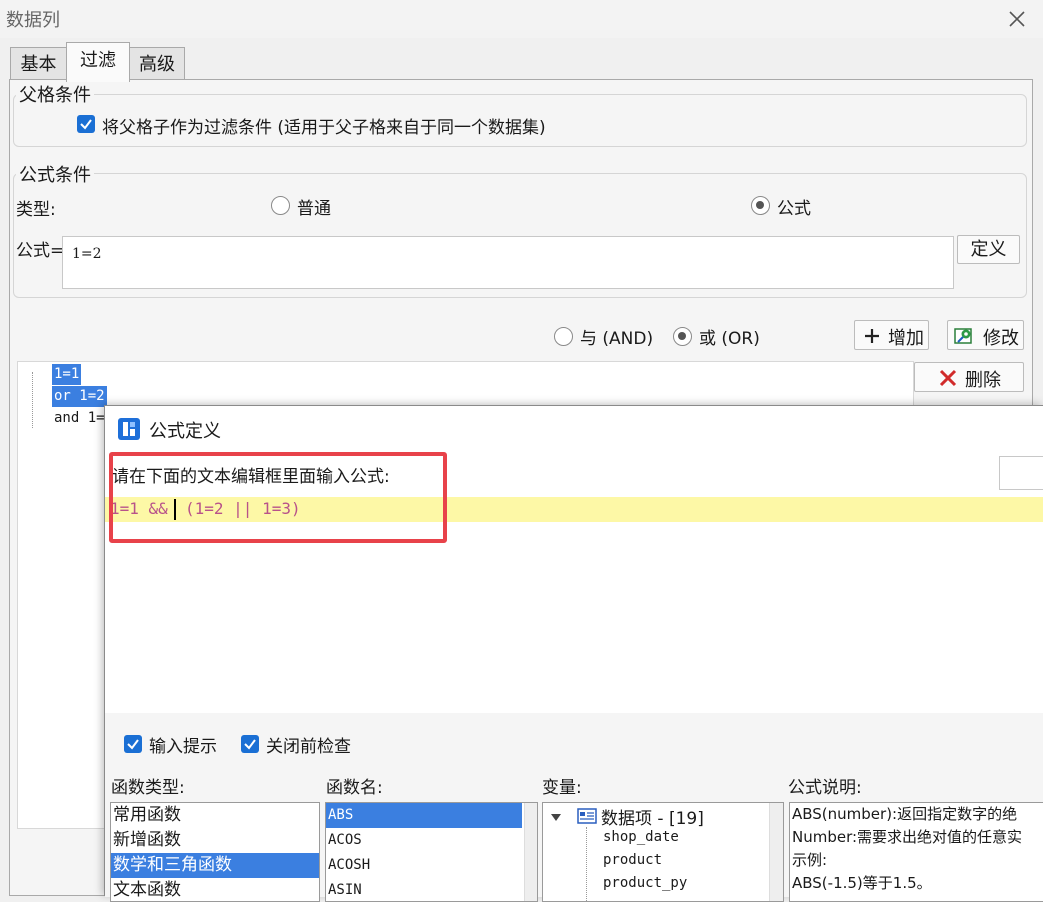 Image resolution: width=1043 pixels, height=902 pixels. Describe the element at coordinates (574, 427) in the screenshot. I see `dialog-titlebar: 公式定义` at that location.